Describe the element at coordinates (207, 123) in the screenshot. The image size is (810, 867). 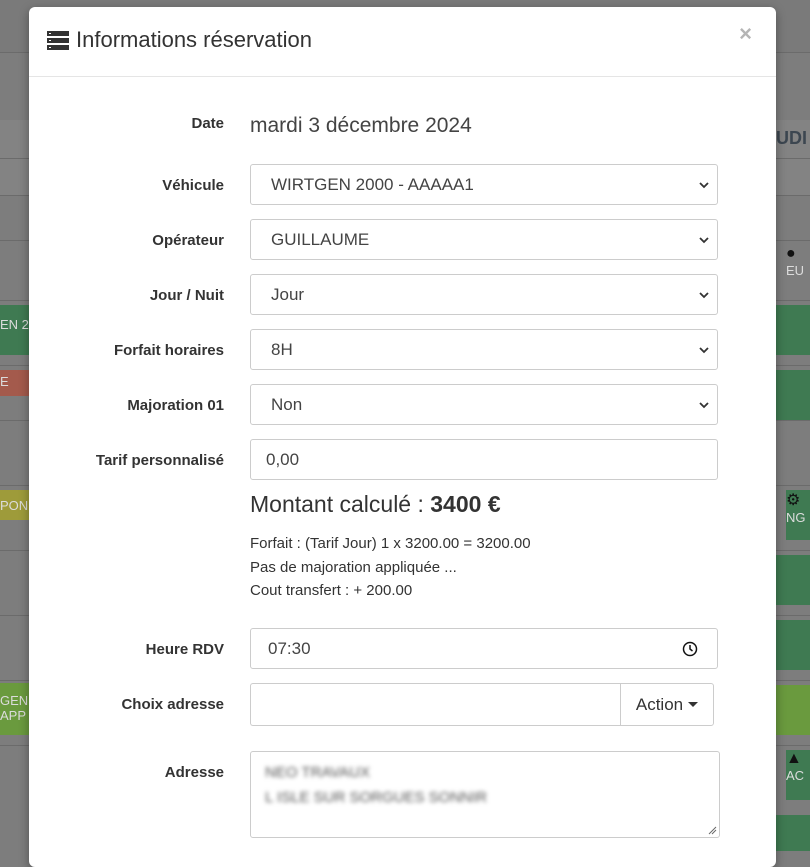
I see `date-label: Date` at that location.